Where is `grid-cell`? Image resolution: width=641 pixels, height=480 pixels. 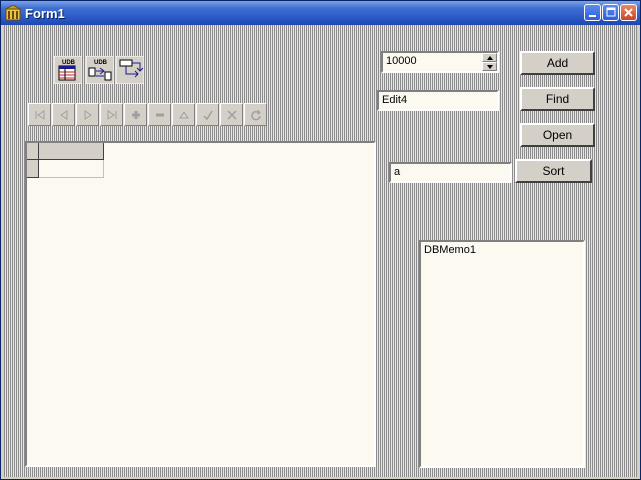
grid-cell is located at coordinates (71, 169).